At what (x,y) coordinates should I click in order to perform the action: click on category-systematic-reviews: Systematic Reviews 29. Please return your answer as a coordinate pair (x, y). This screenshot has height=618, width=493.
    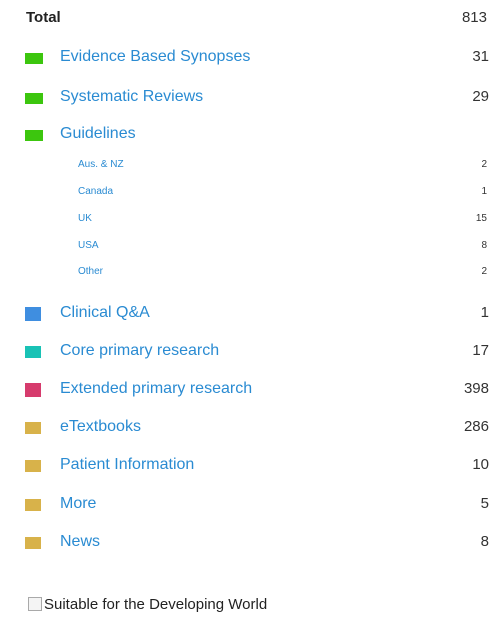
    Looking at the image, I should click on (246, 99).